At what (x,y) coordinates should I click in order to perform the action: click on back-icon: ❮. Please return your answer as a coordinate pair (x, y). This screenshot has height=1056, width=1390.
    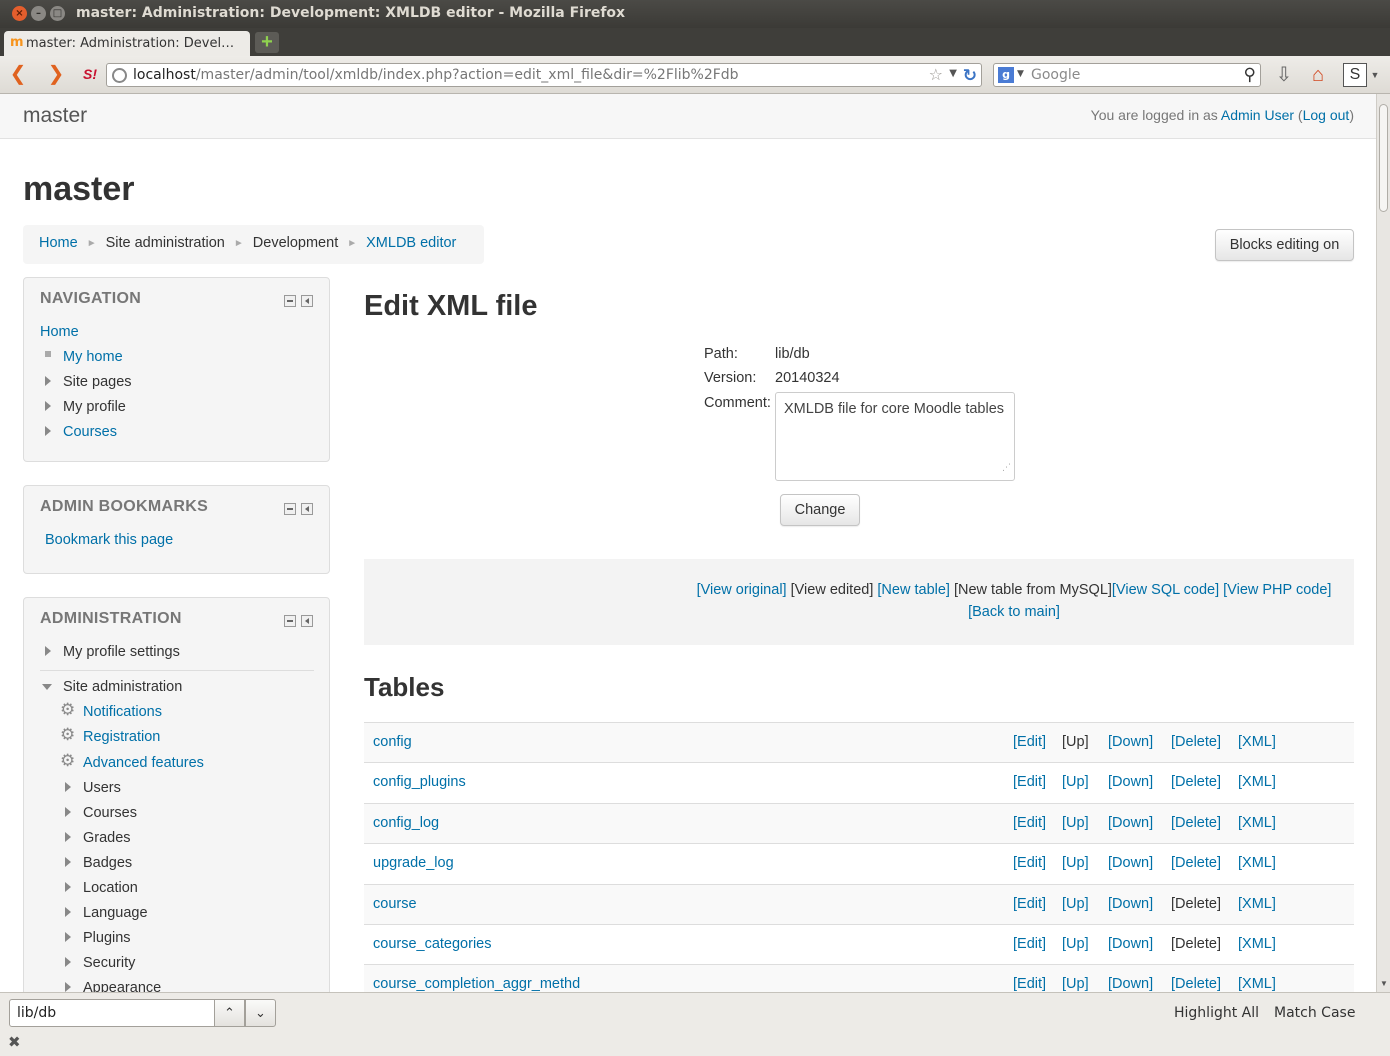
    Looking at the image, I should click on (18, 74).